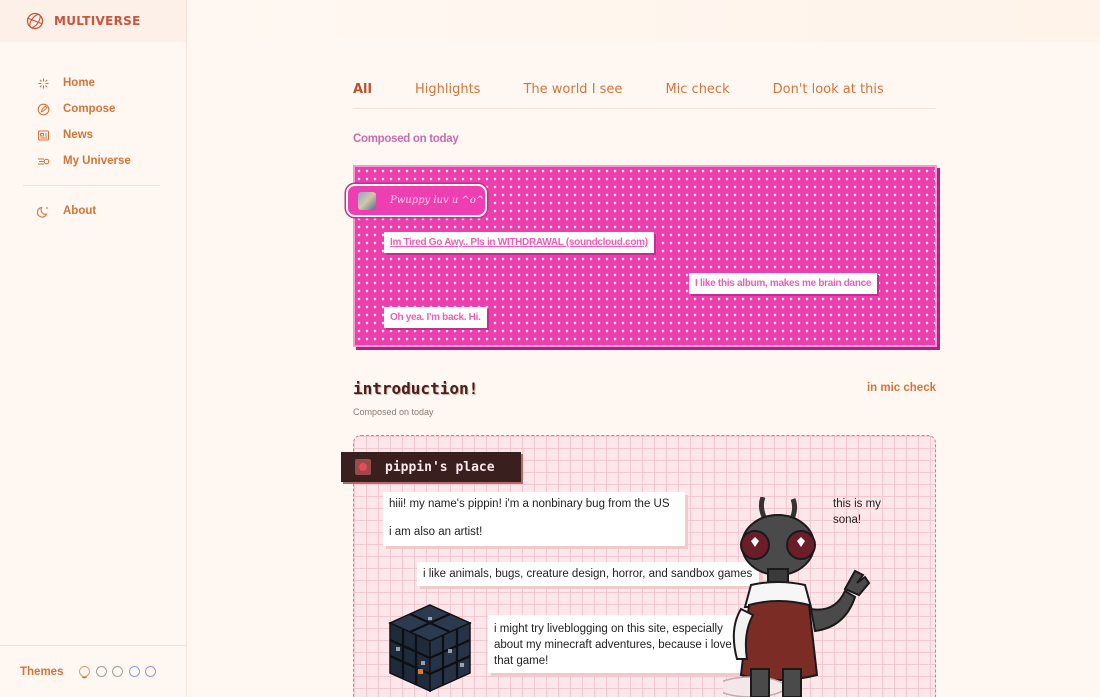 Image resolution: width=1100 pixels, height=697 pixels. What do you see at coordinates (43, 109) in the screenshot?
I see `compose-icon` at bounding box center [43, 109].